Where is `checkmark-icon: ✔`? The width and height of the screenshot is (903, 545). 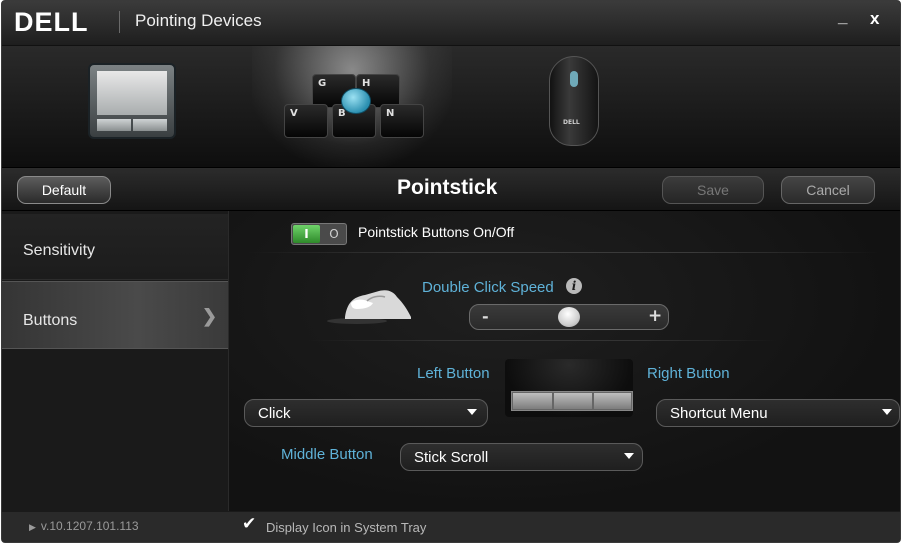 checkmark-icon: ✔ is located at coordinates (249, 524).